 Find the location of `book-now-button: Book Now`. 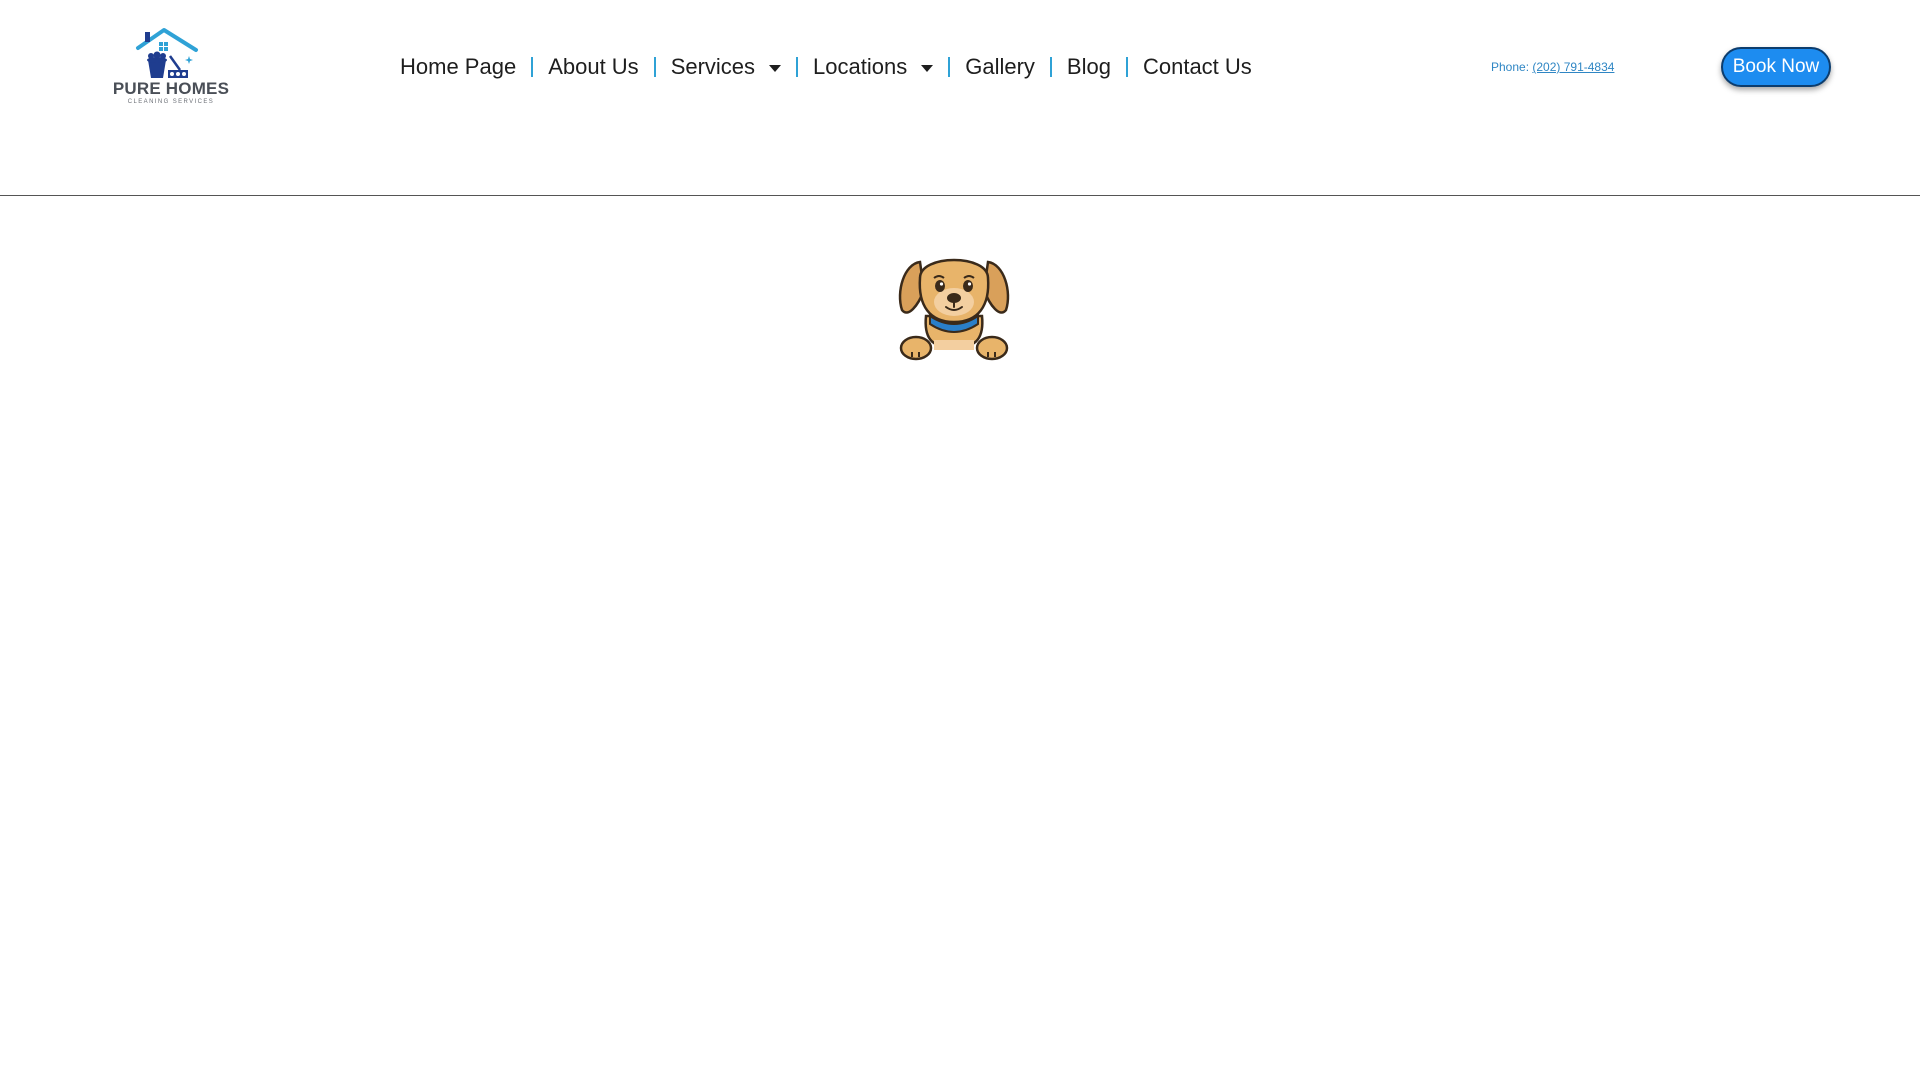

book-now-button: Book Now is located at coordinates (1776, 67).